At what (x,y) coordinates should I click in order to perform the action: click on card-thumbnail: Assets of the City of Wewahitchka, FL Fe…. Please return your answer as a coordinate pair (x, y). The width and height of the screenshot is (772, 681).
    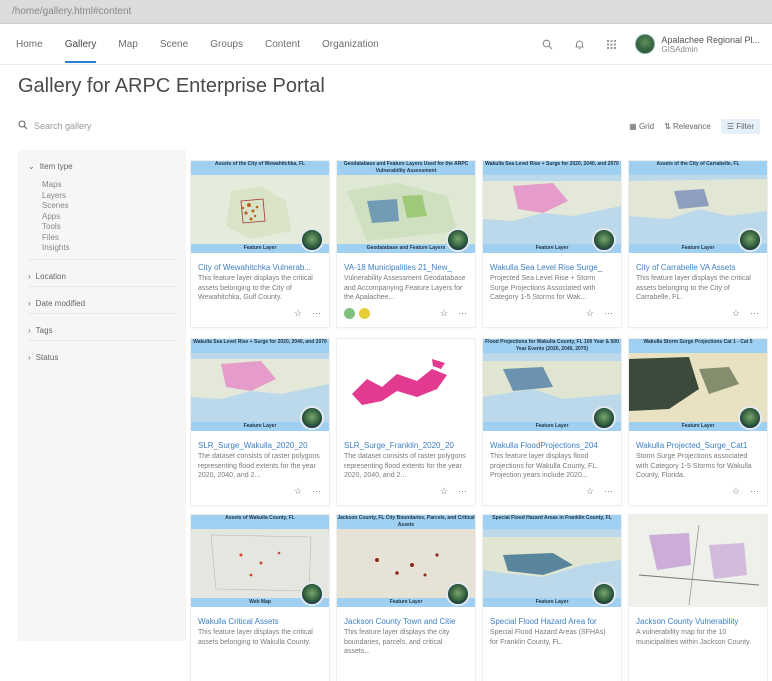
    Looking at the image, I should click on (260, 207).